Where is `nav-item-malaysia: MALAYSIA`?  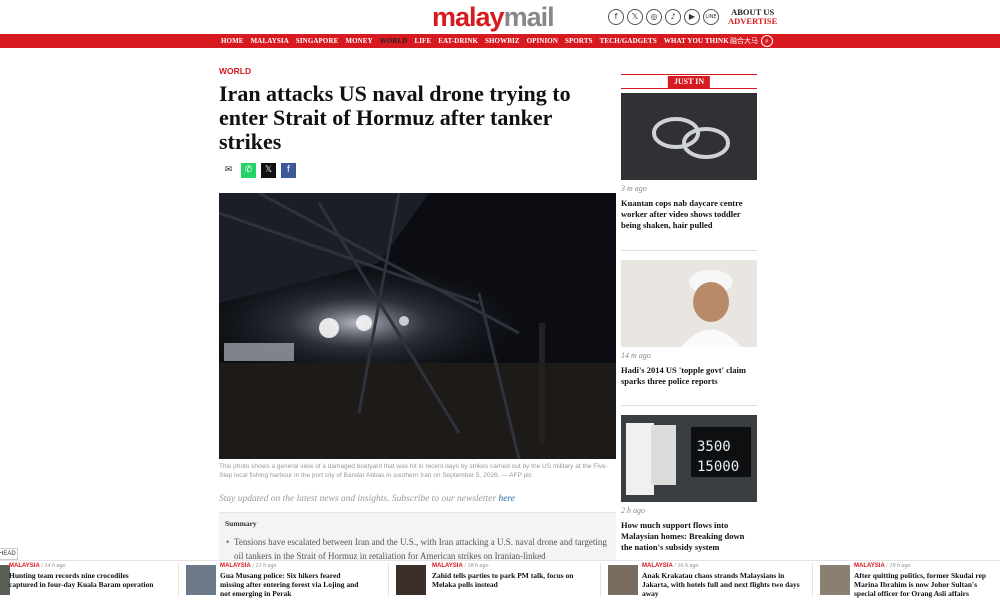
nav-item-malaysia: MALAYSIA is located at coordinates (270, 41).